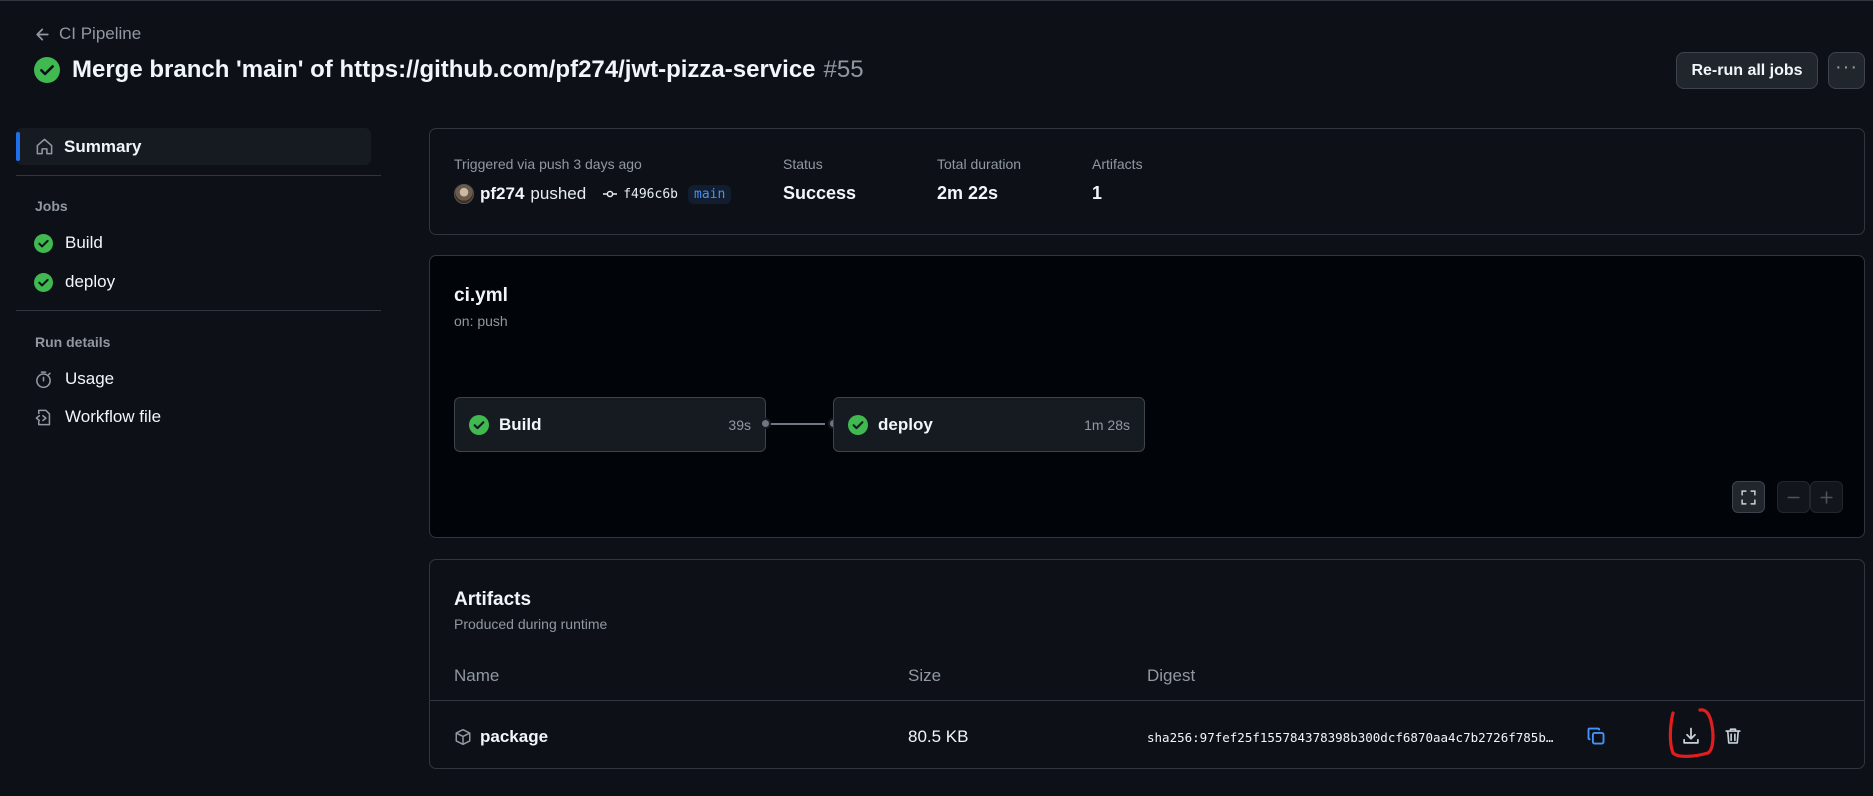 Image resolution: width=1873 pixels, height=796 pixels. What do you see at coordinates (739, 425) in the screenshot?
I see `job-duration: 39s` at bounding box center [739, 425].